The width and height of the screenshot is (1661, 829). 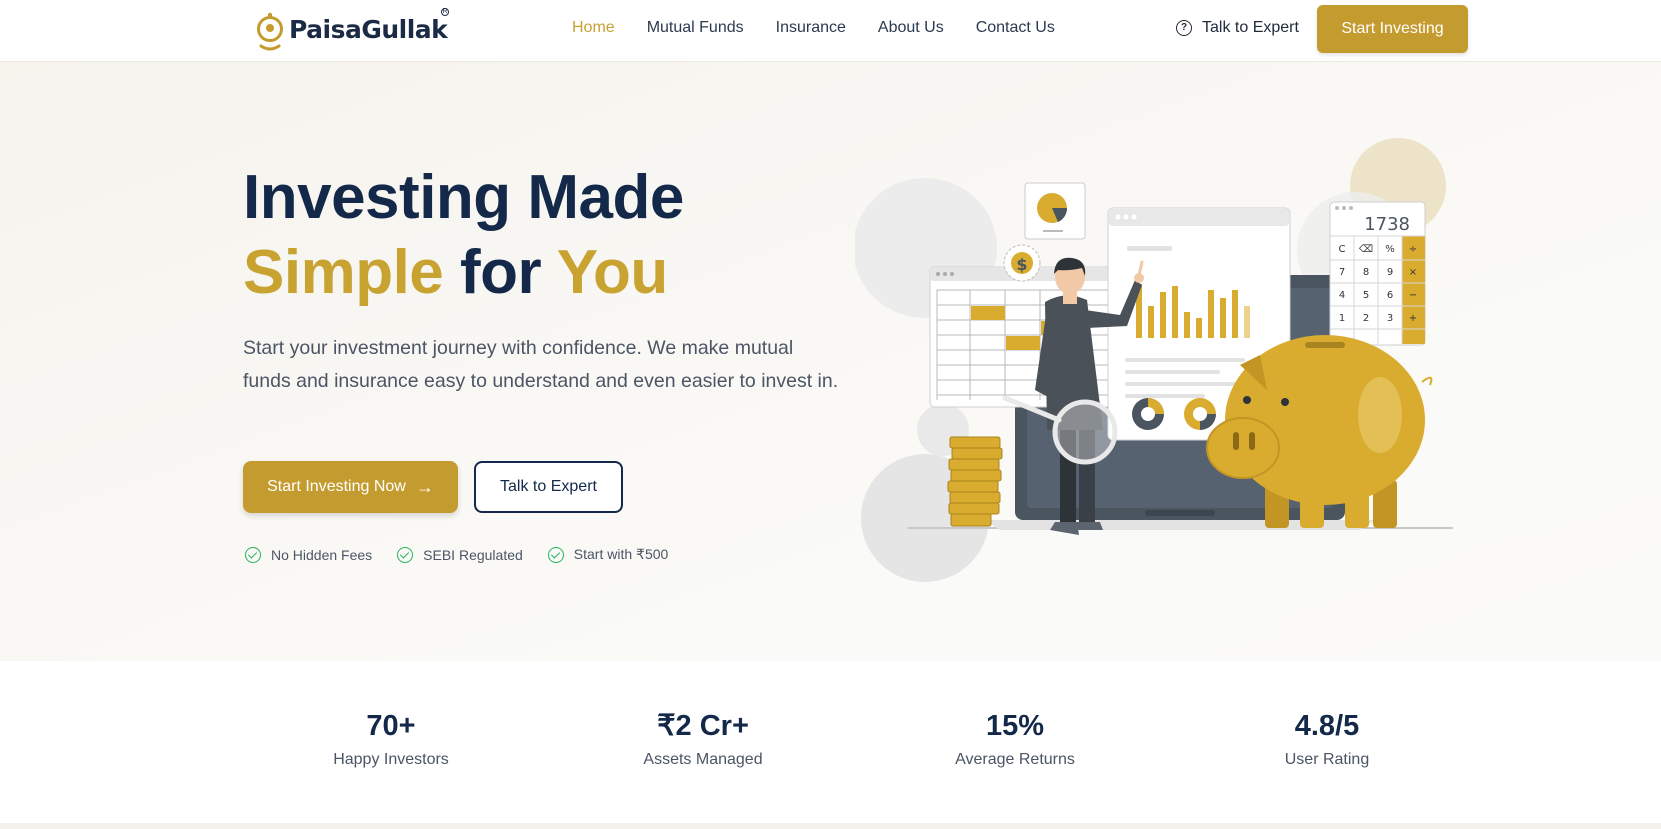 What do you see at coordinates (1413, 249) in the screenshot?
I see `calc-key: ÷` at bounding box center [1413, 249].